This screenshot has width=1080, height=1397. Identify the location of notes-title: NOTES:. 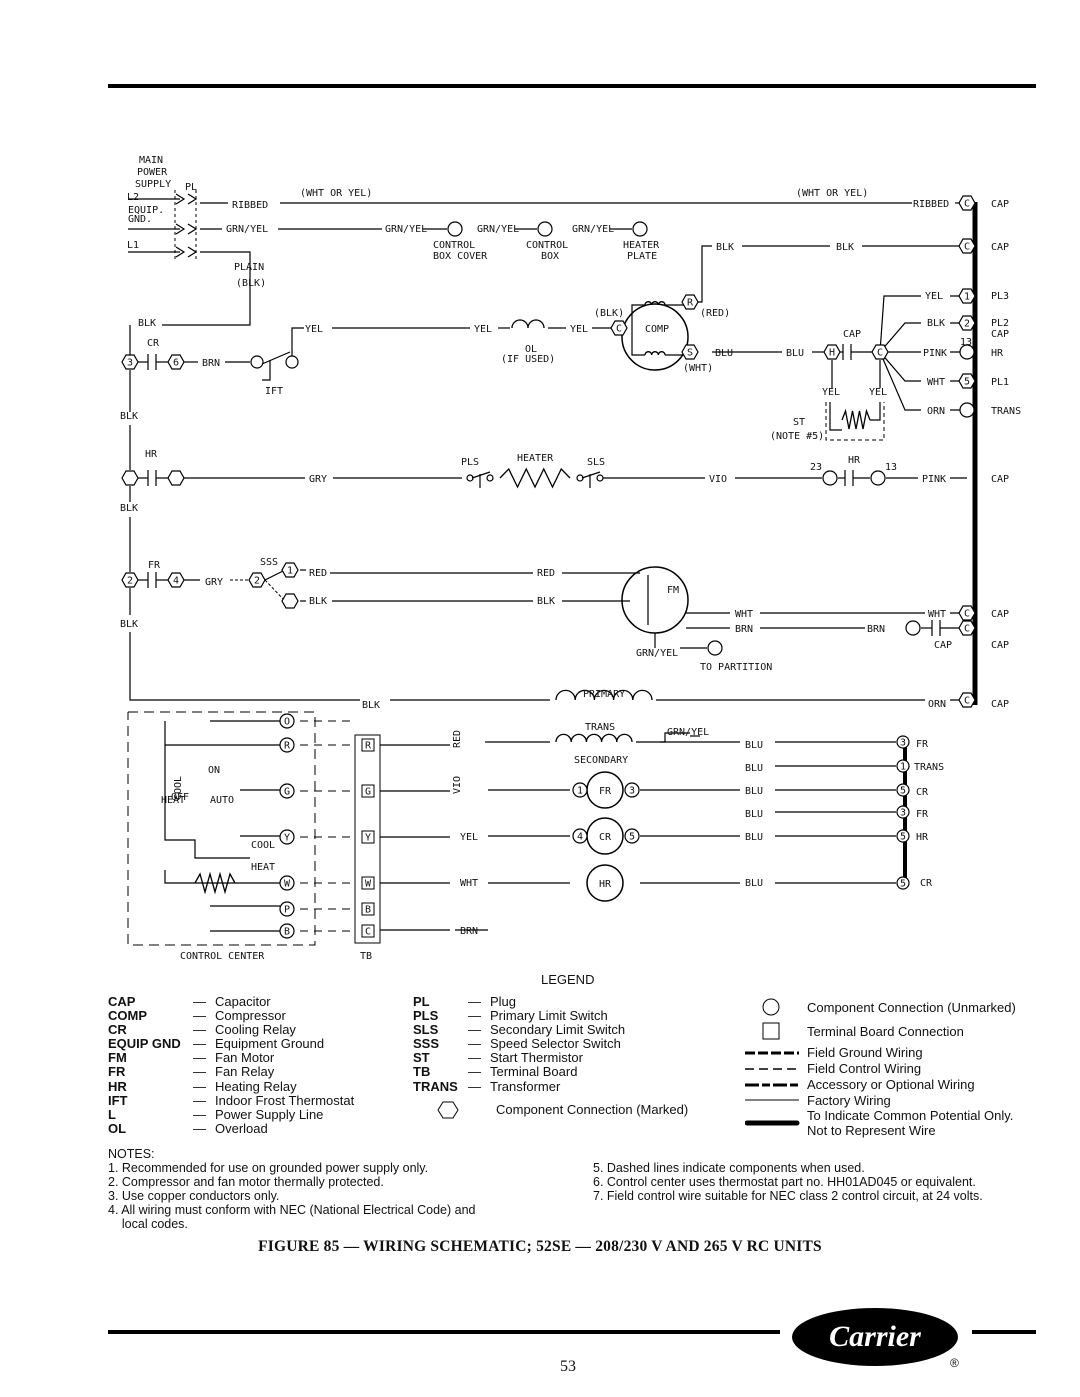
(131, 1154).